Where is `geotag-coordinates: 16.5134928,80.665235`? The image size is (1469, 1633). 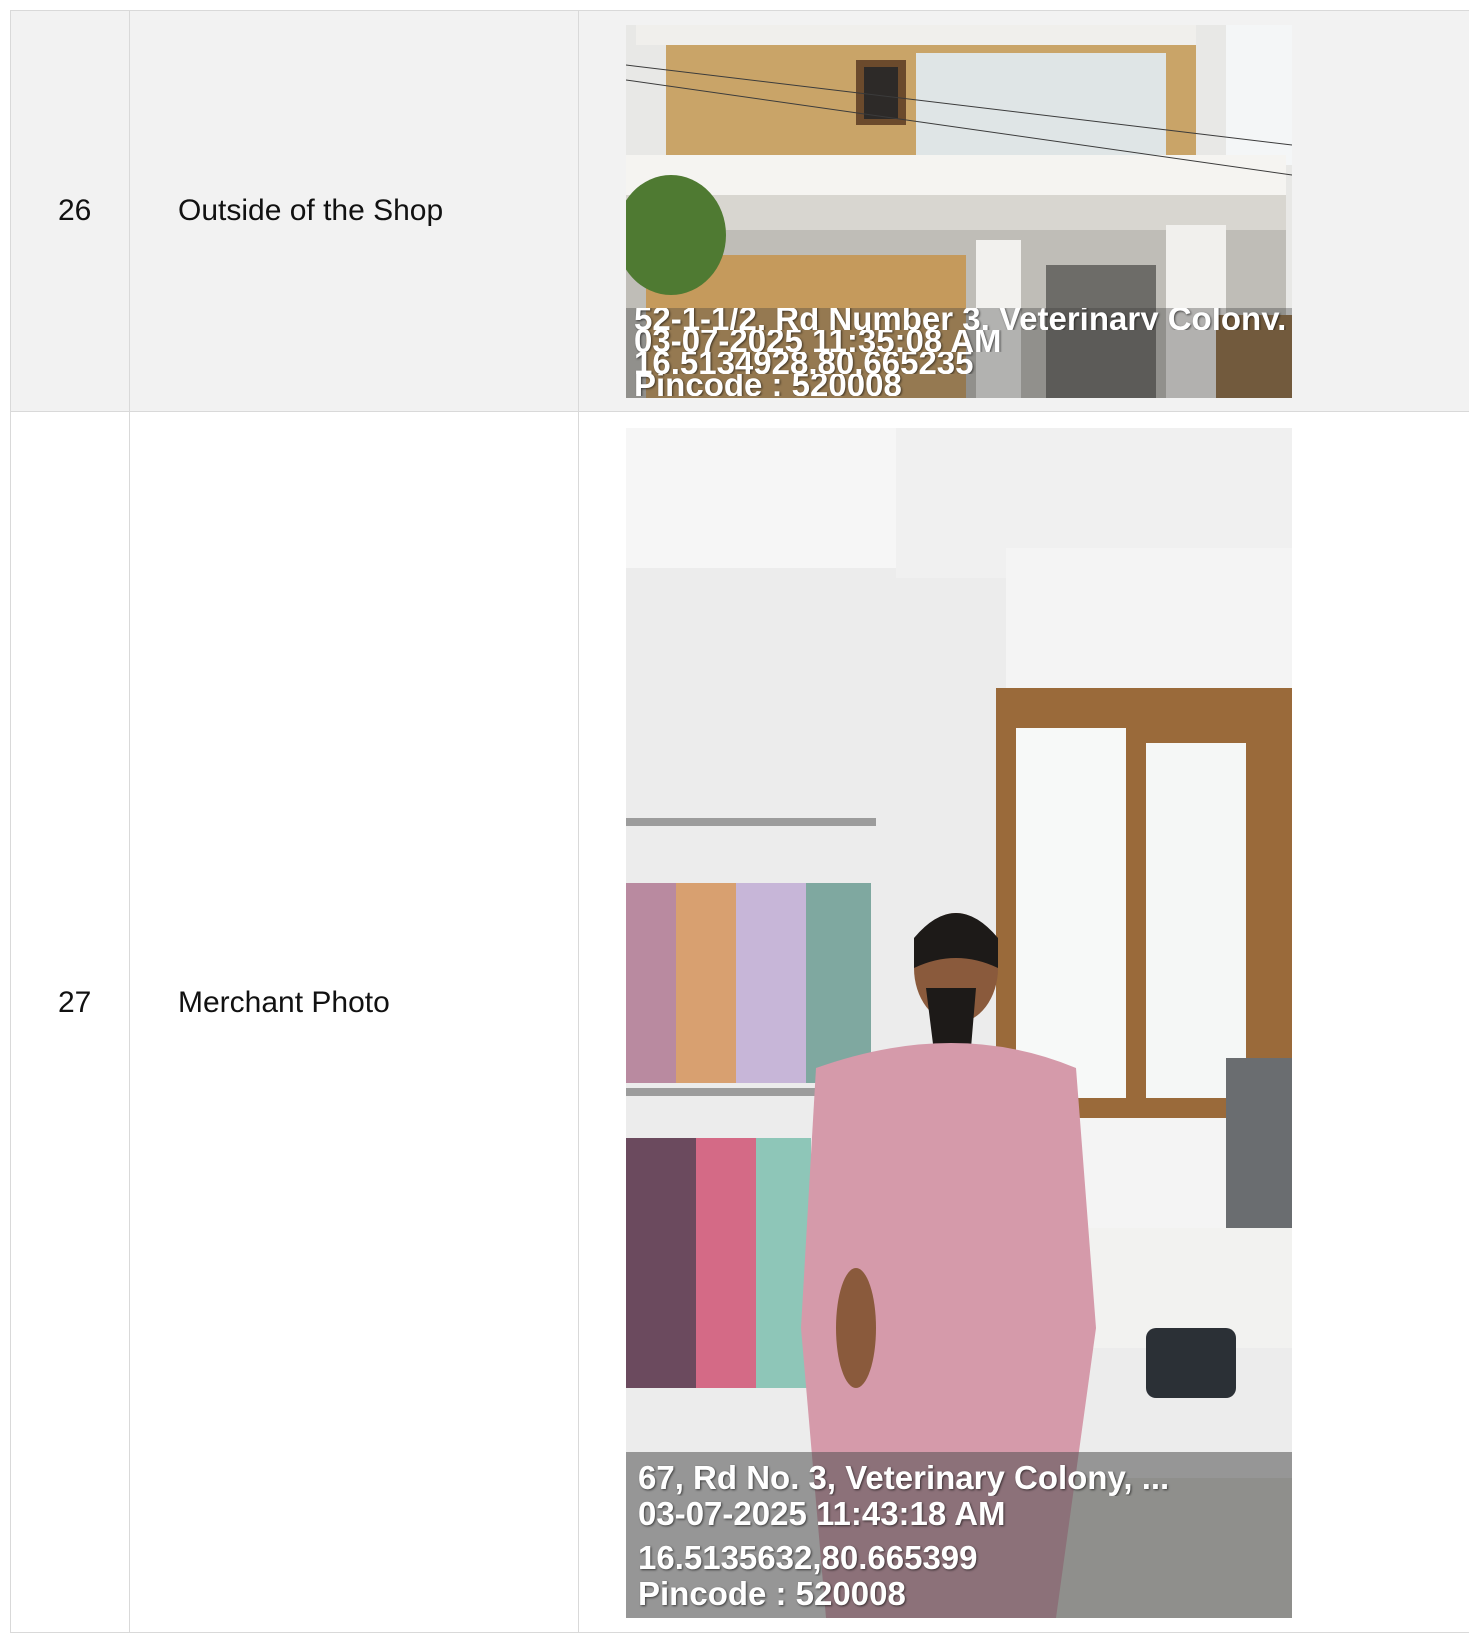 geotag-coordinates: 16.5134928,80.665235 is located at coordinates (804, 362).